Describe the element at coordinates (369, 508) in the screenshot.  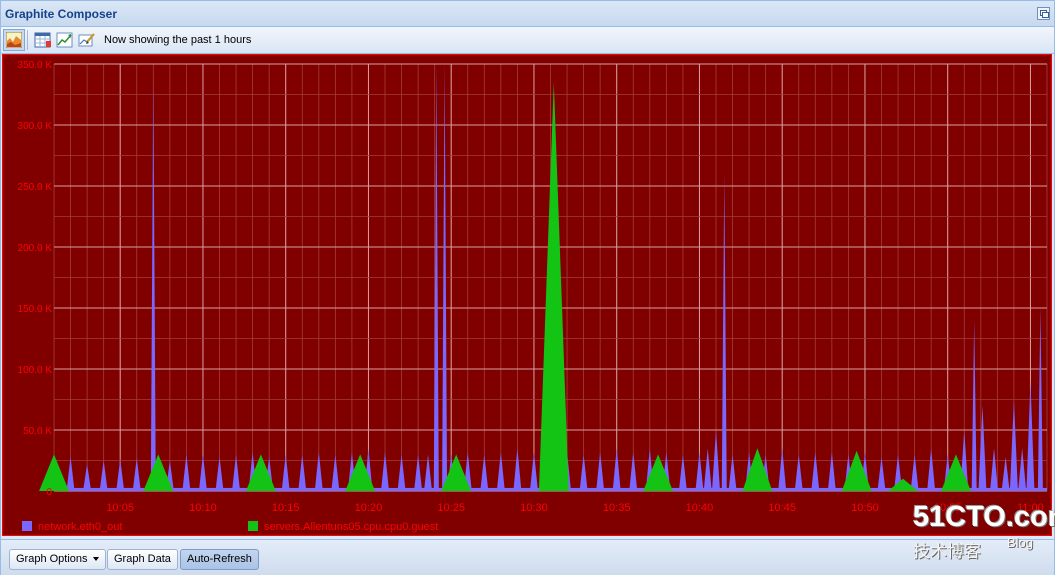
I see `x-tick-label: 10:20` at that location.